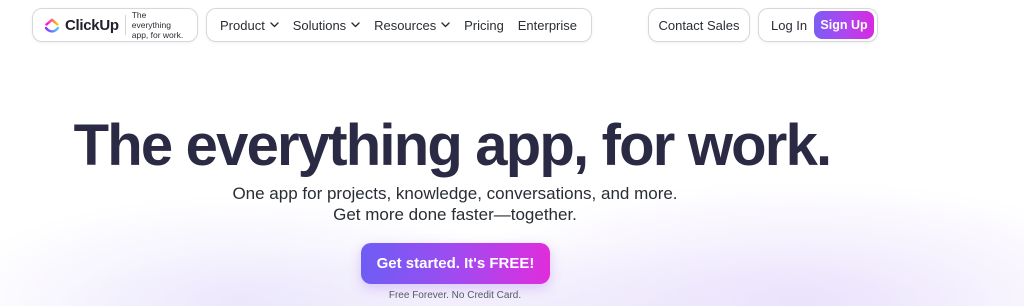  What do you see at coordinates (319, 25) in the screenshot?
I see `nav-item-label: Solutions` at bounding box center [319, 25].